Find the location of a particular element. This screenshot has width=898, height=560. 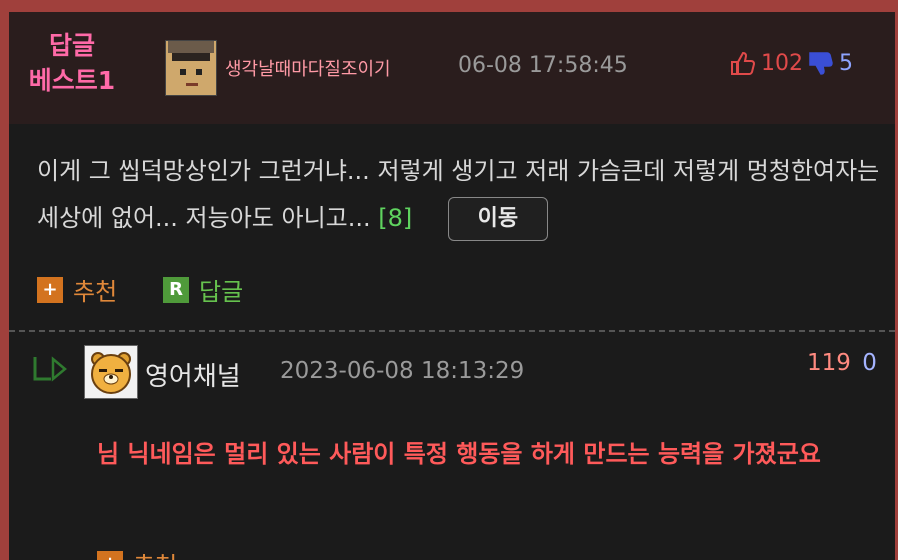

reply-arrow-icon is located at coordinates (51, 371).